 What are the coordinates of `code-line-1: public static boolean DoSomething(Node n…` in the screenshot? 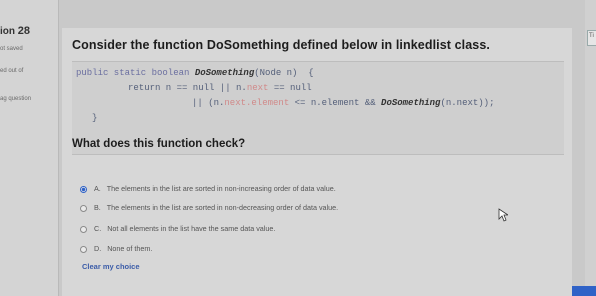 It's located at (195, 73).